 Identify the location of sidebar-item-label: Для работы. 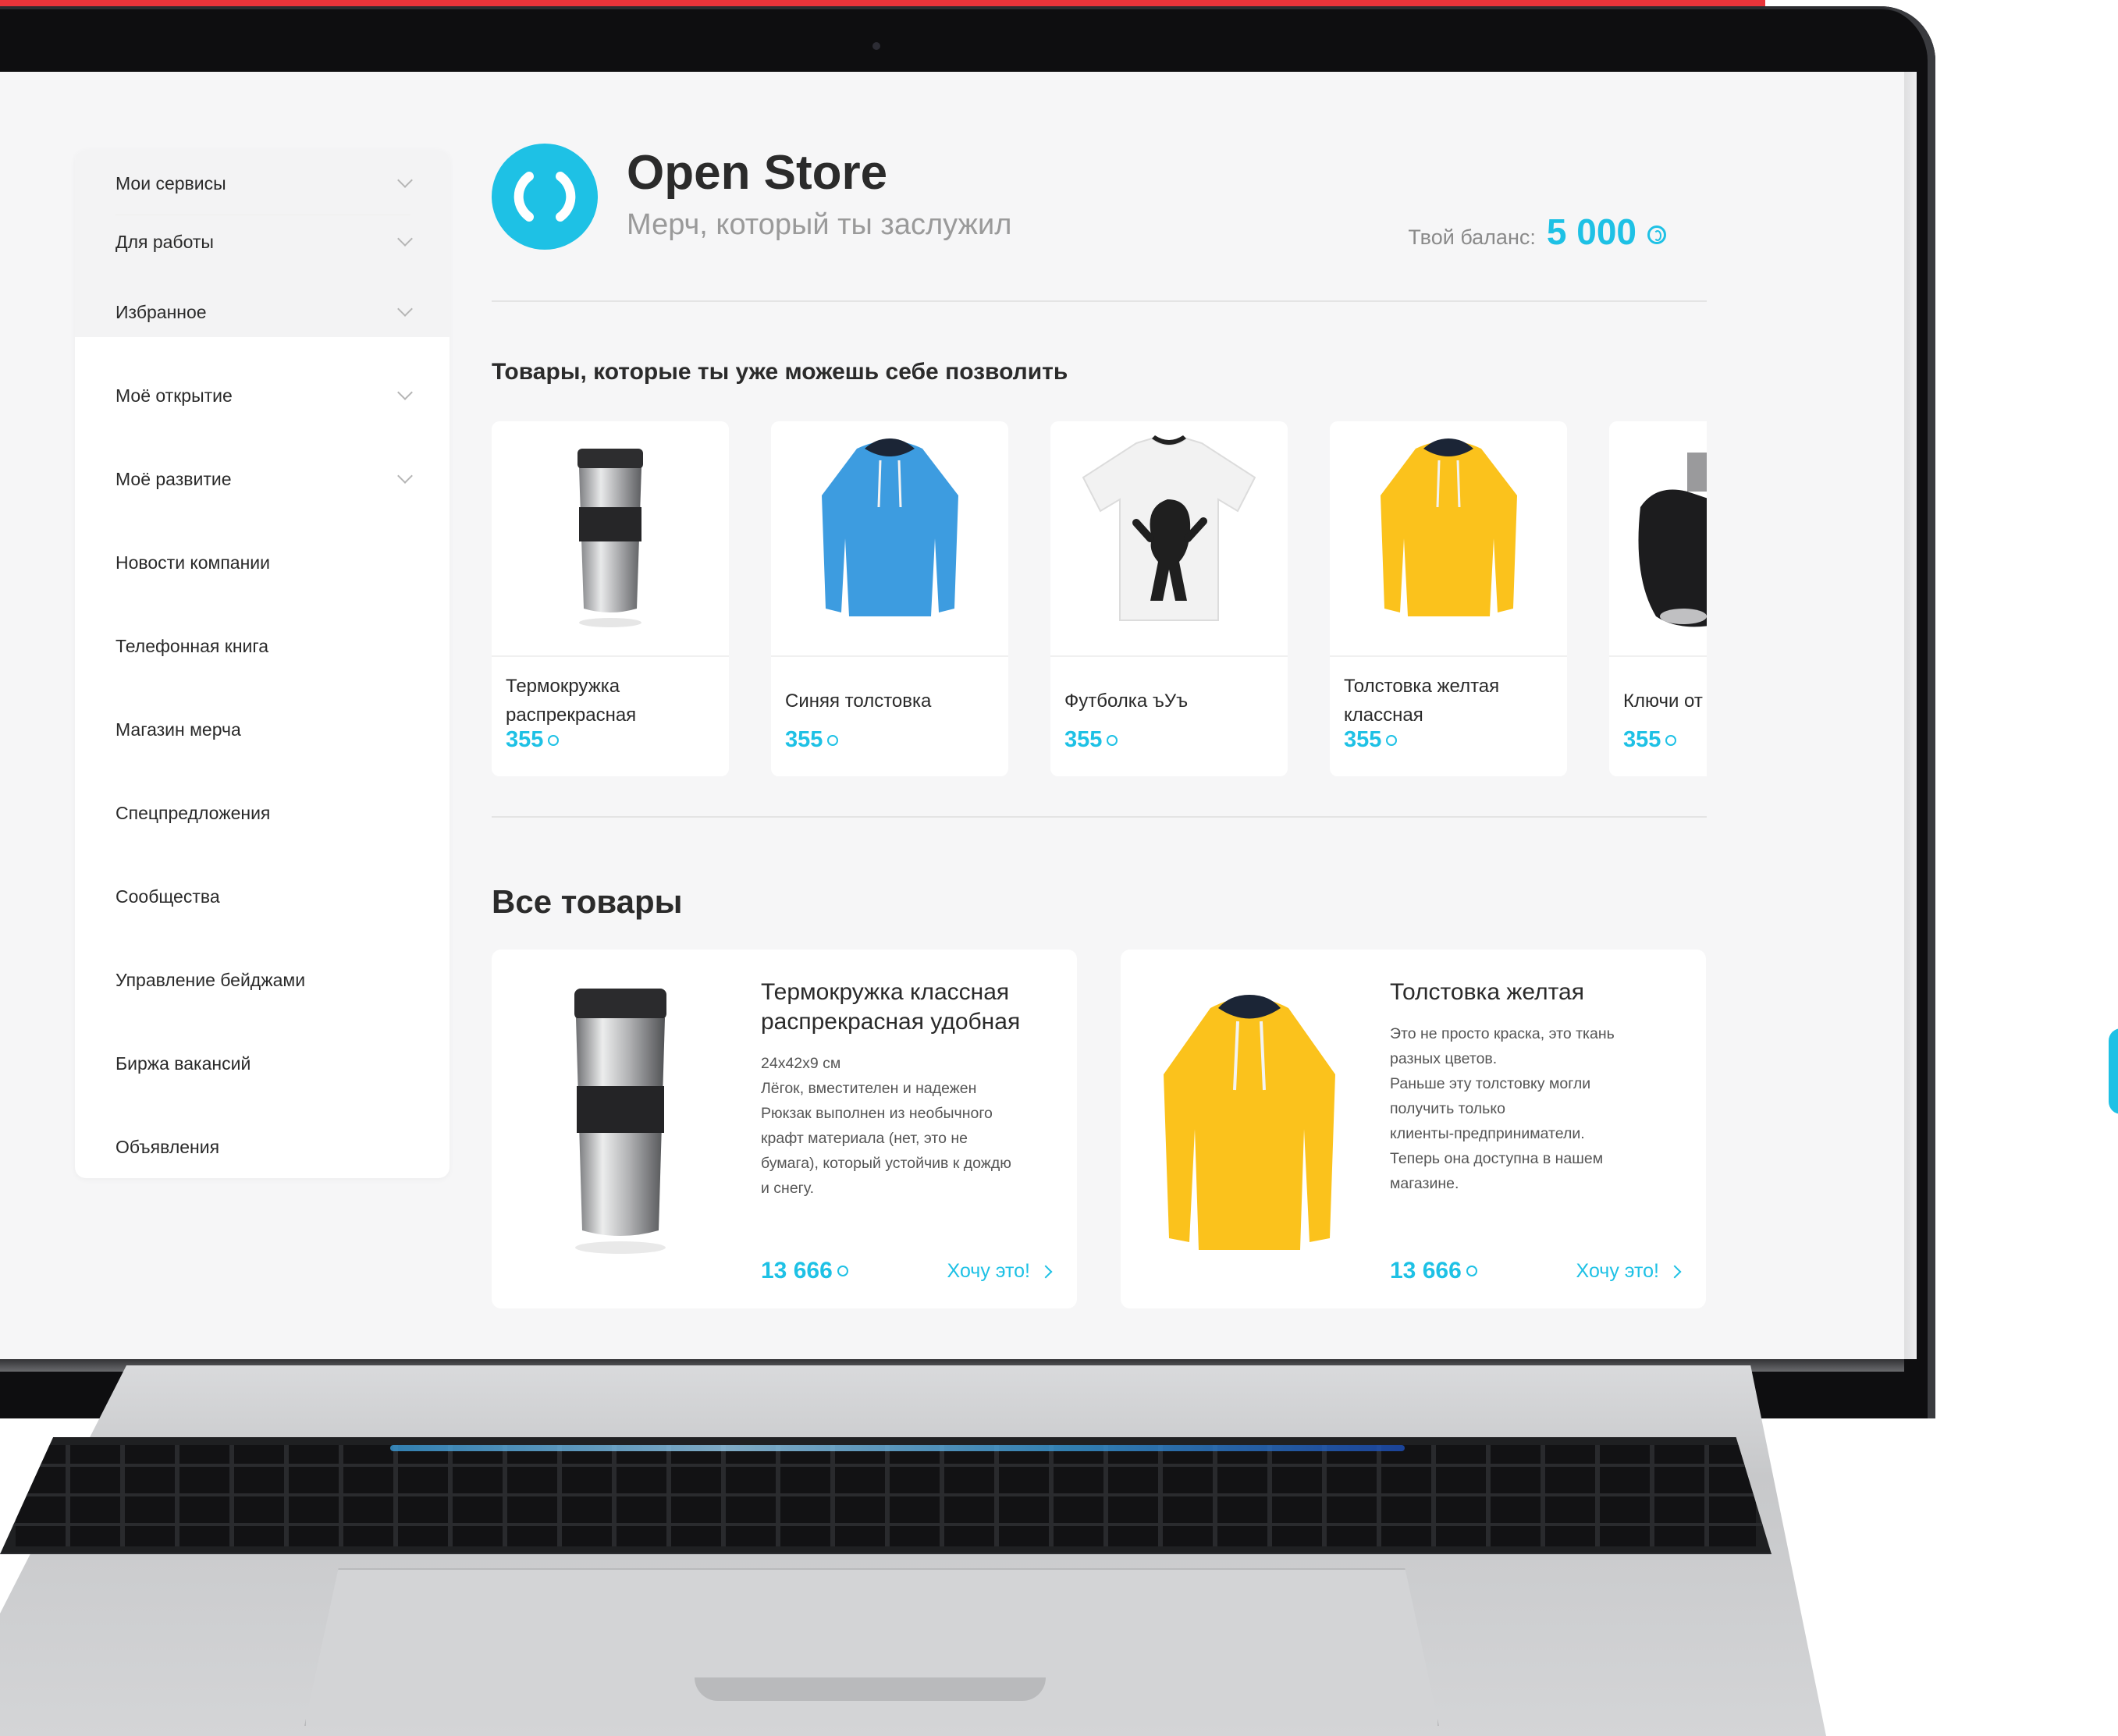
(164, 241).